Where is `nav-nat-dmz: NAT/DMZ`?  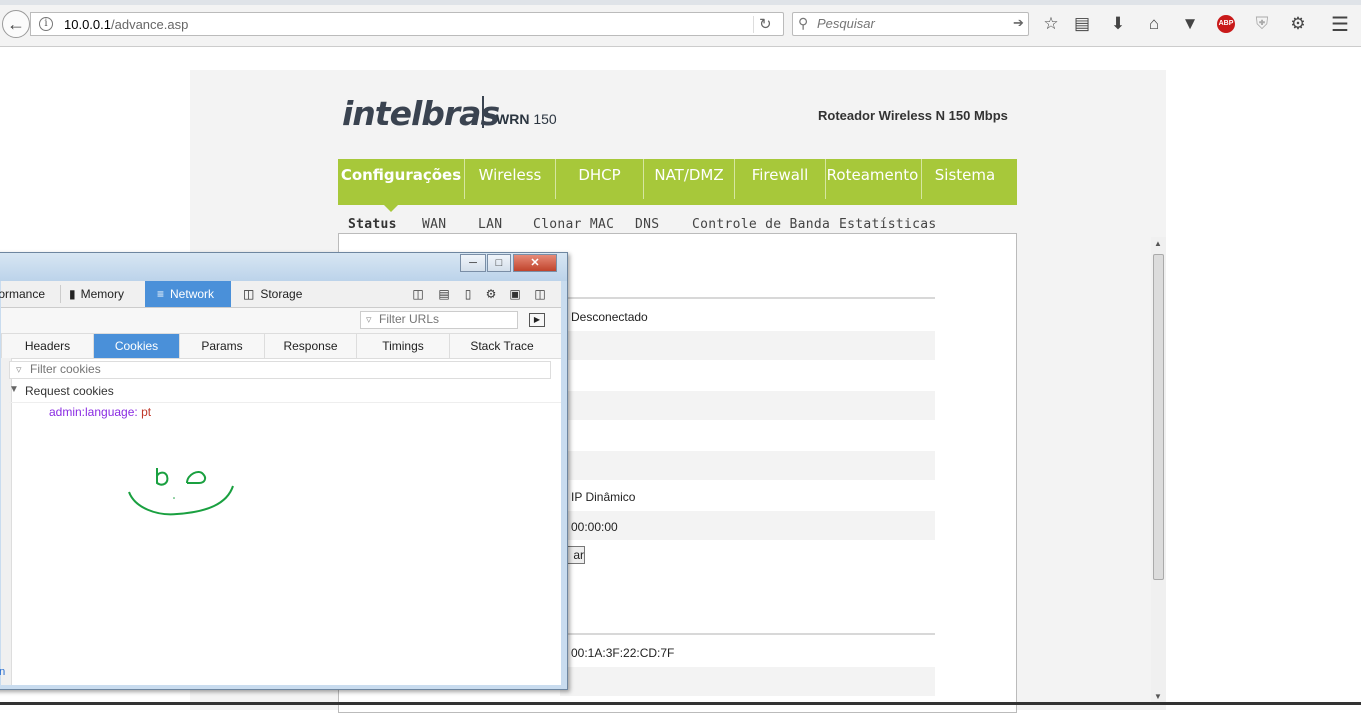
nav-nat-dmz: NAT/DMZ is located at coordinates (689, 180).